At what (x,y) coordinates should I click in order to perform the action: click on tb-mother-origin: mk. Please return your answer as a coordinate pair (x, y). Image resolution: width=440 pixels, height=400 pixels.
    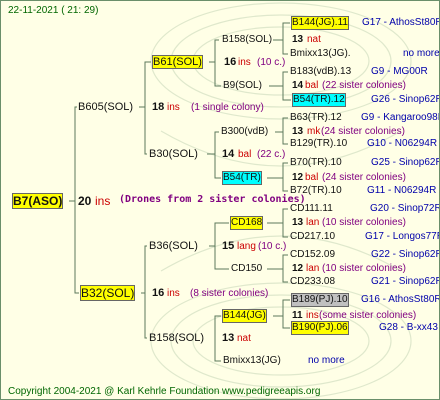
    Looking at the image, I should click on (314, 131).